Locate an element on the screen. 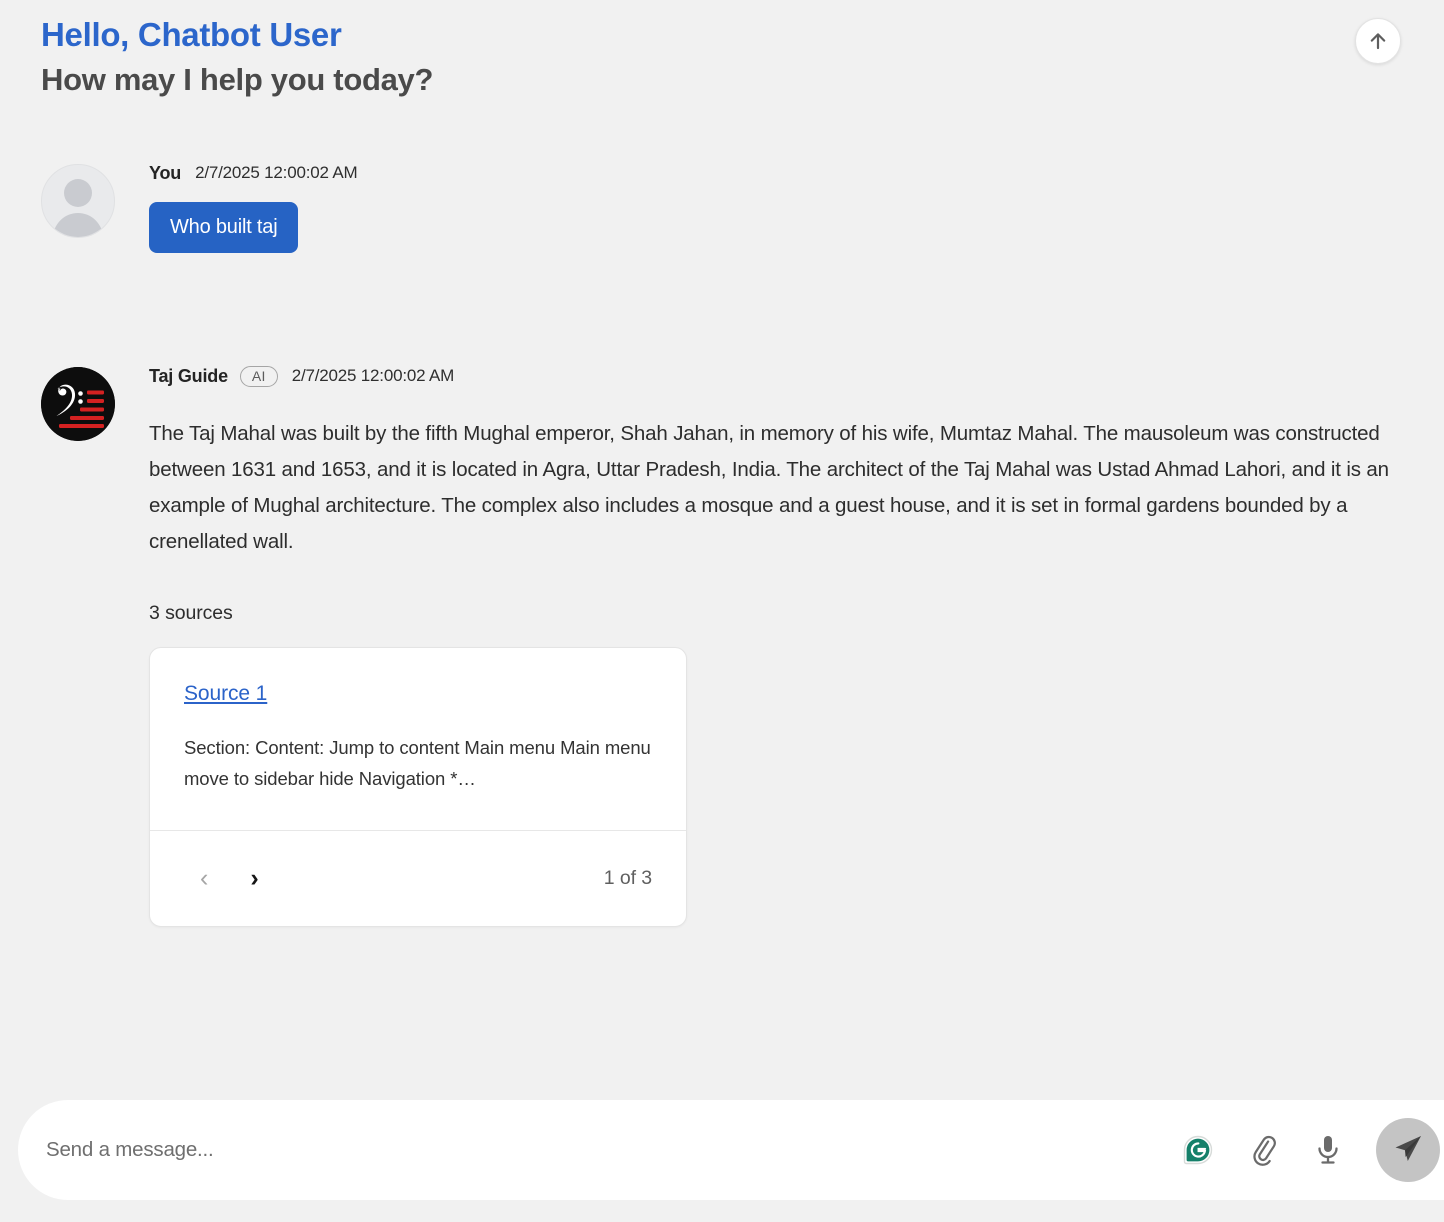 This screenshot has width=1444, height=1222. source-link: Source 1 is located at coordinates (225, 693).